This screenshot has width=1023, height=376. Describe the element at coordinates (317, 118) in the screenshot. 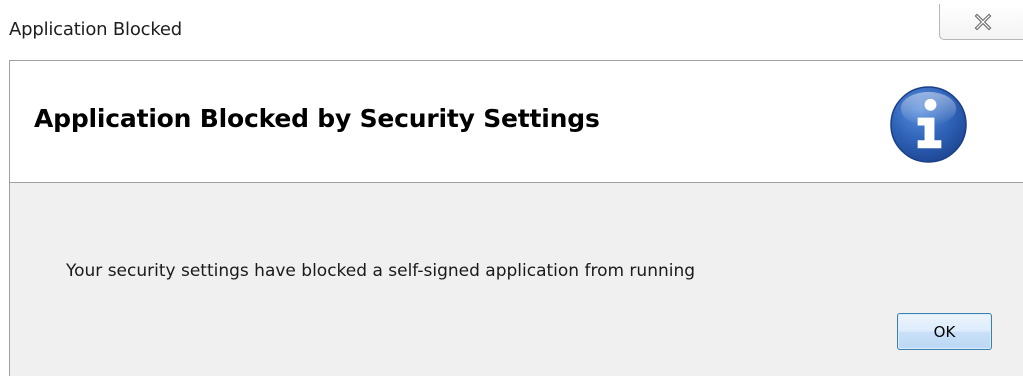

I see `dialog-heading: Application Blocked by Security Settings` at that location.